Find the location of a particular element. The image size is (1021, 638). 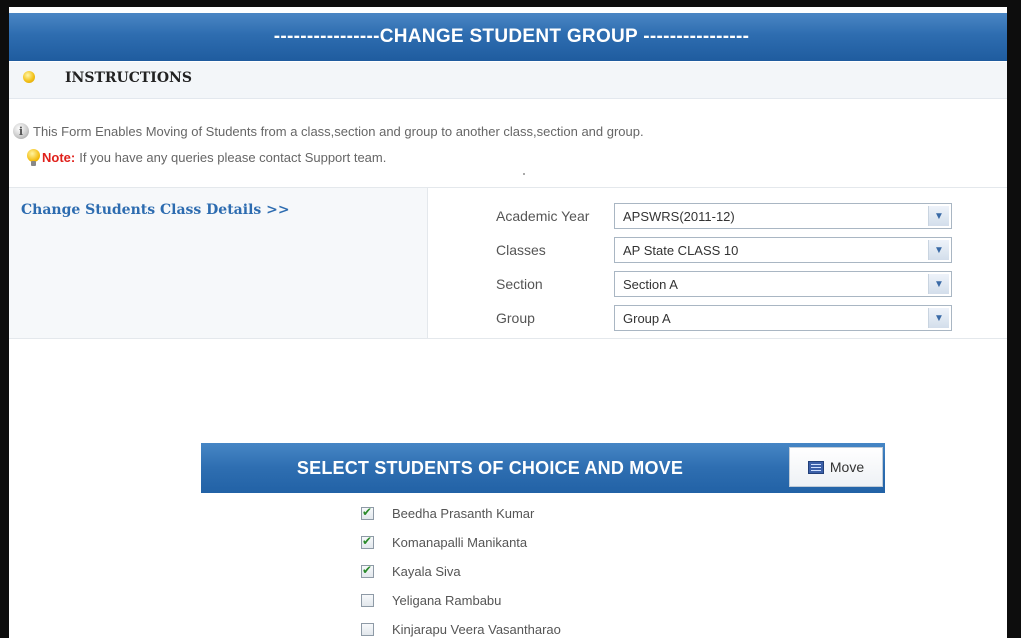

note-label: Note: is located at coordinates (59, 157).